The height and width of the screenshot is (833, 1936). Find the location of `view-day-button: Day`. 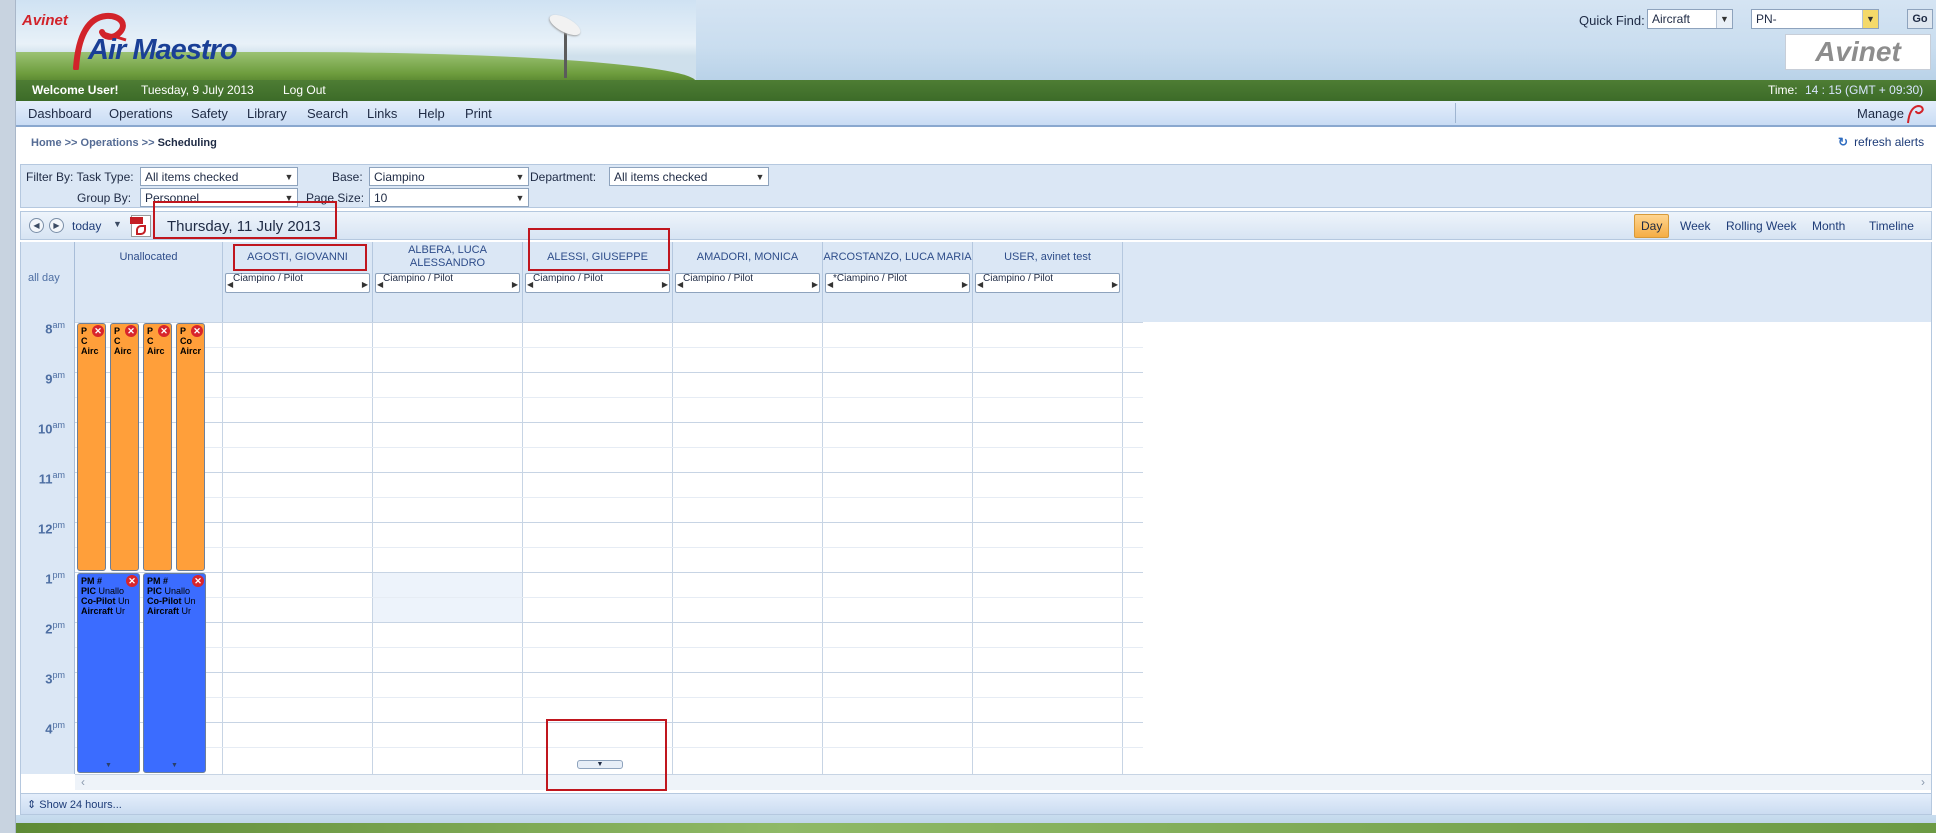

view-day-button: Day is located at coordinates (1652, 226).